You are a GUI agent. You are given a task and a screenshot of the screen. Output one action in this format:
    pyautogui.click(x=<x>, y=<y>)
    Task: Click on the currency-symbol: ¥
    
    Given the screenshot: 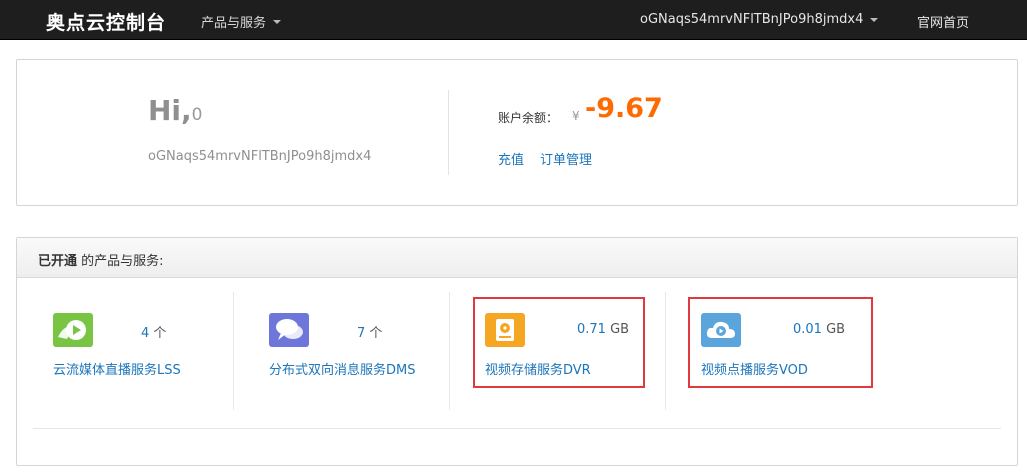 What is the action you would take?
    pyautogui.click(x=576, y=116)
    